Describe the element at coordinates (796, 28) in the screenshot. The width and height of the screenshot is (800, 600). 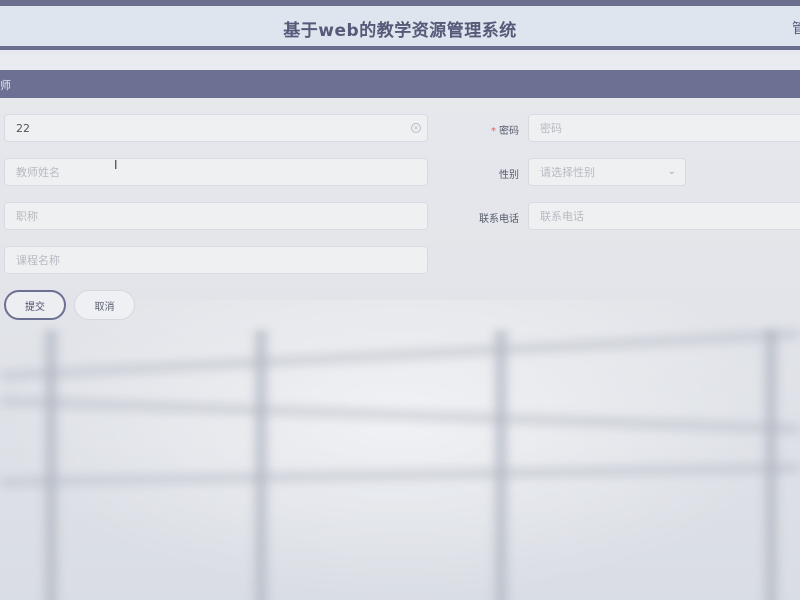
I see `user-menu: 管` at that location.